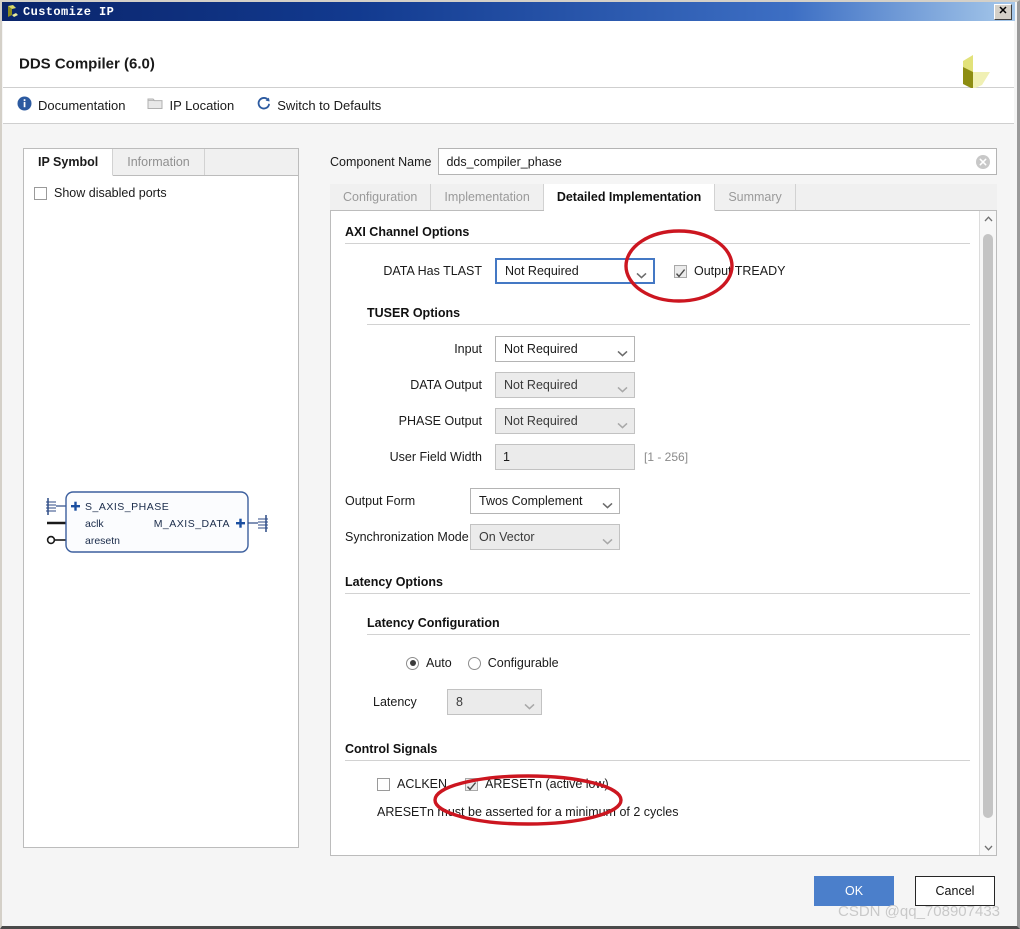 The height and width of the screenshot is (929, 1020). Describe the element at coordinates (69, 11) in the screenshot. I see `window-title: Customize IP` at that location.